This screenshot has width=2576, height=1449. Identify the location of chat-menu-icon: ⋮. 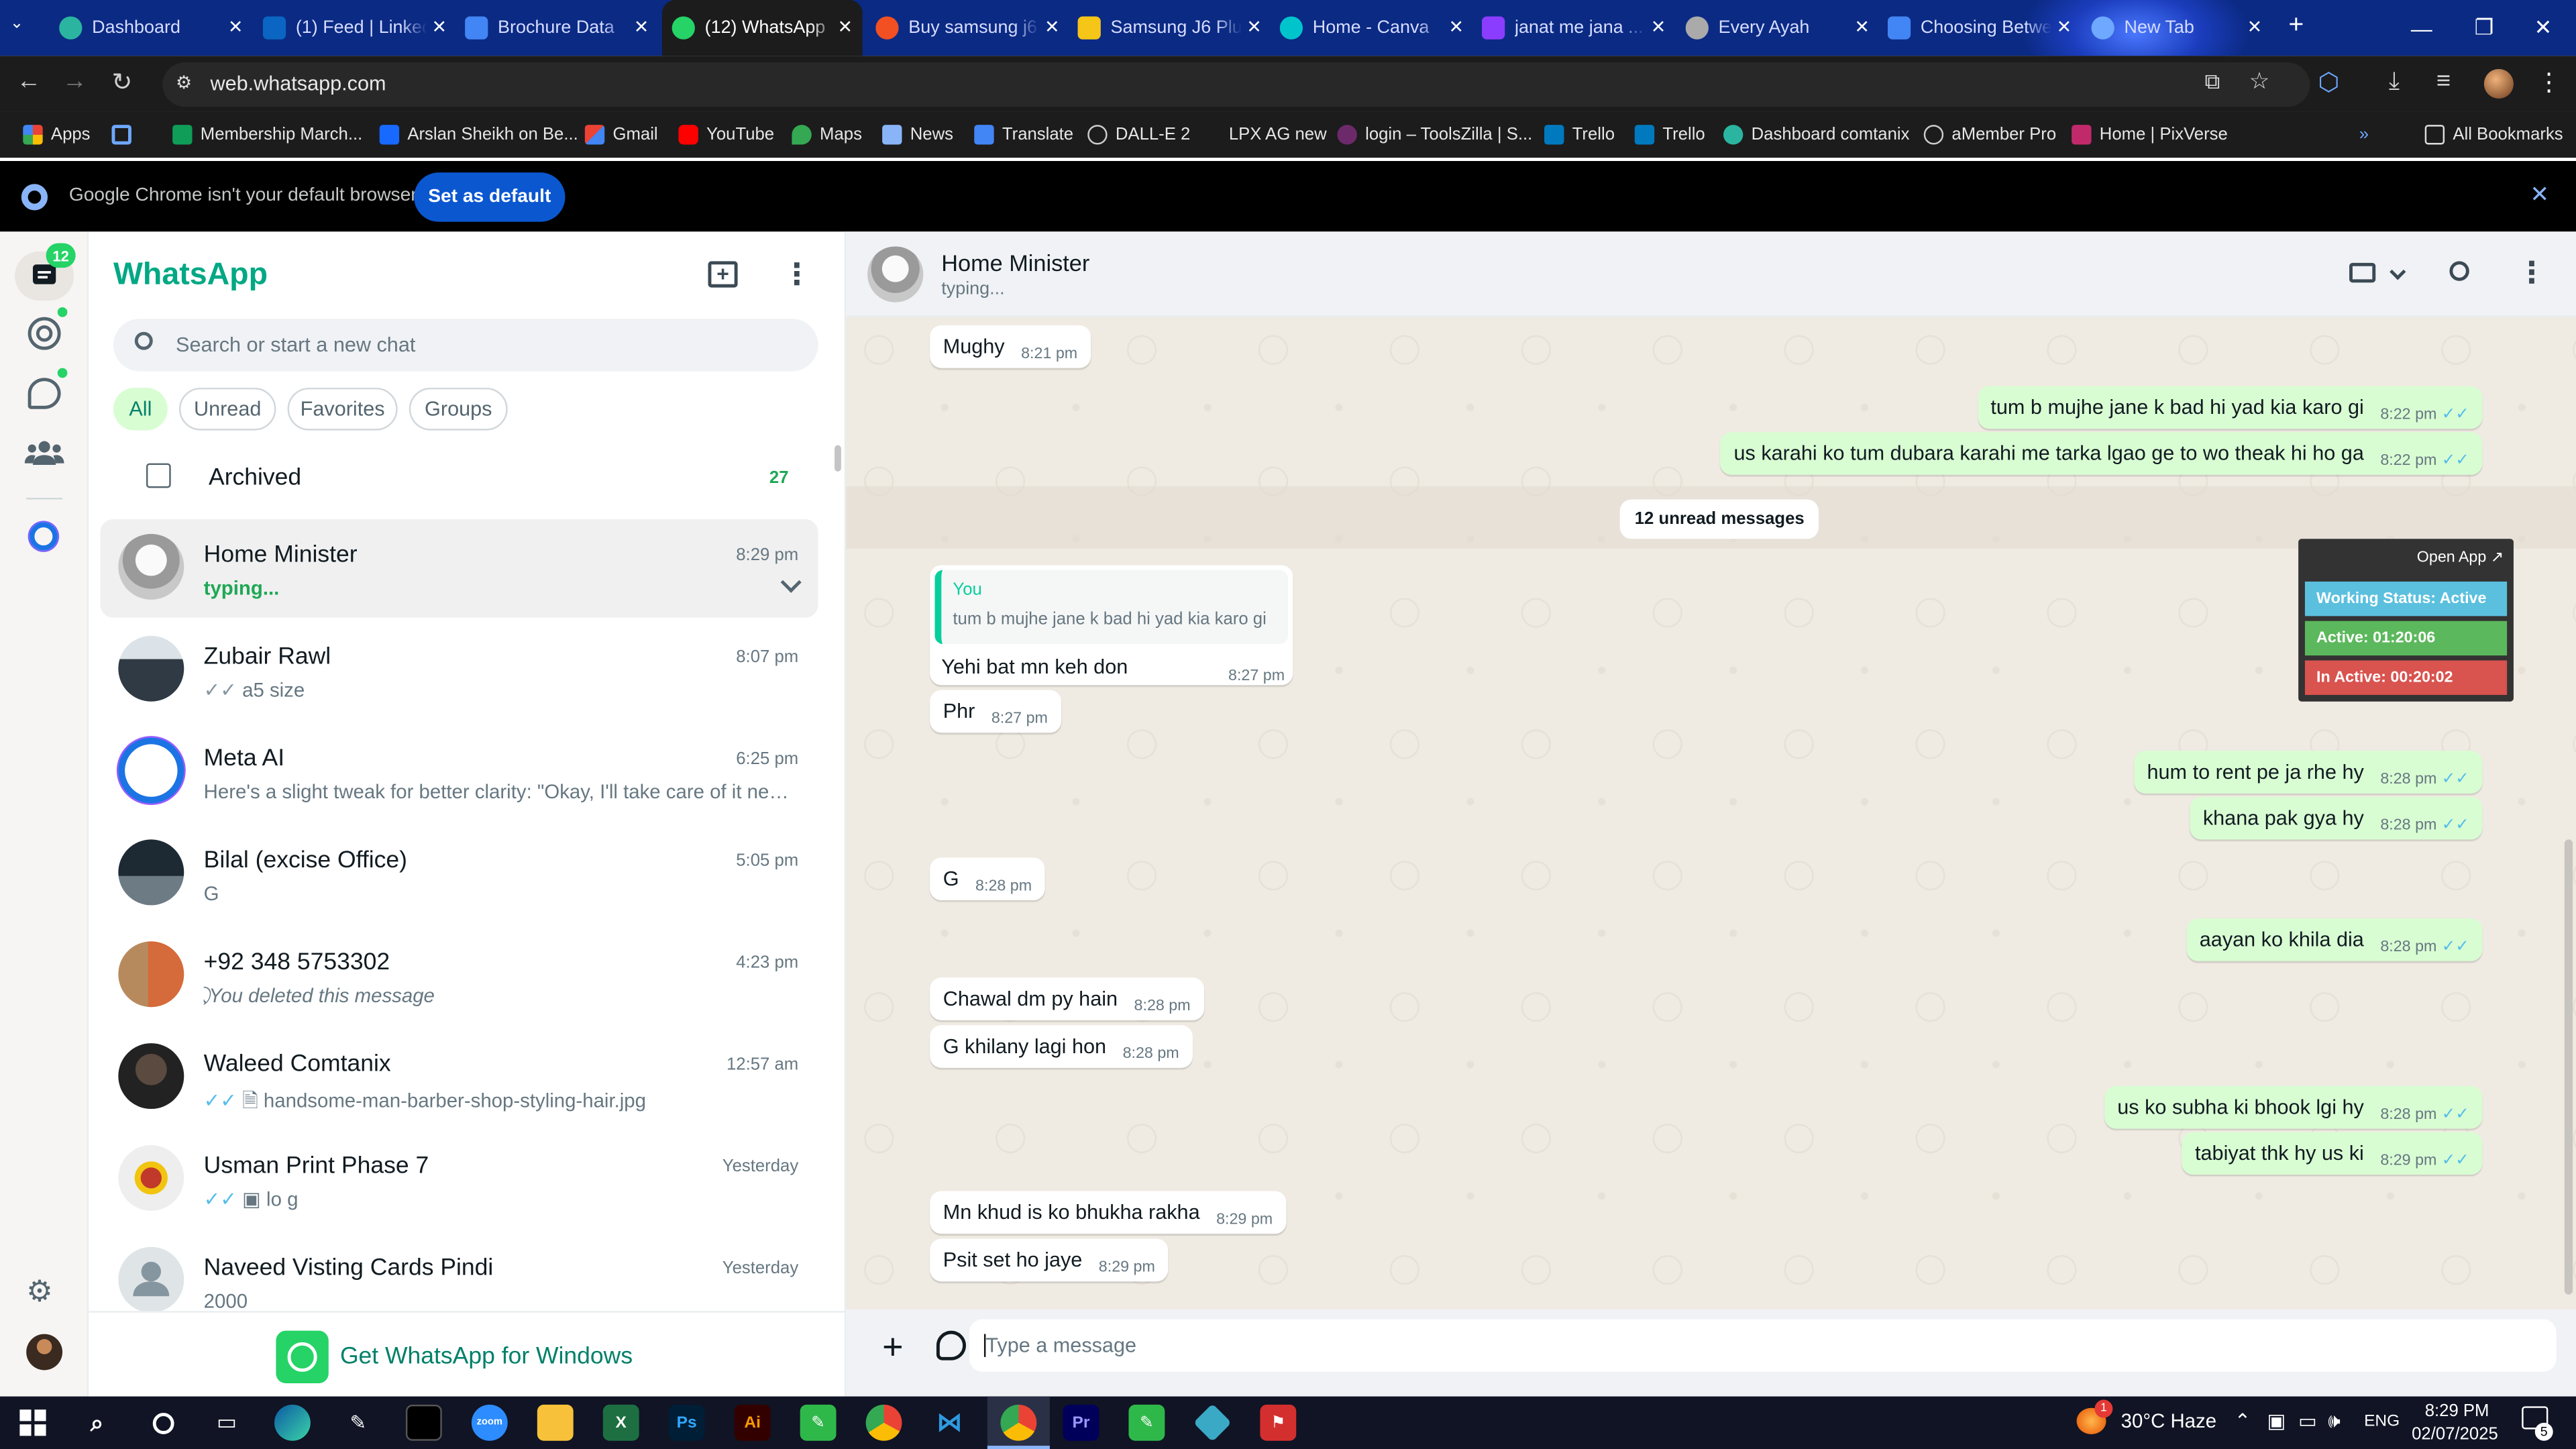
(2531, 273).